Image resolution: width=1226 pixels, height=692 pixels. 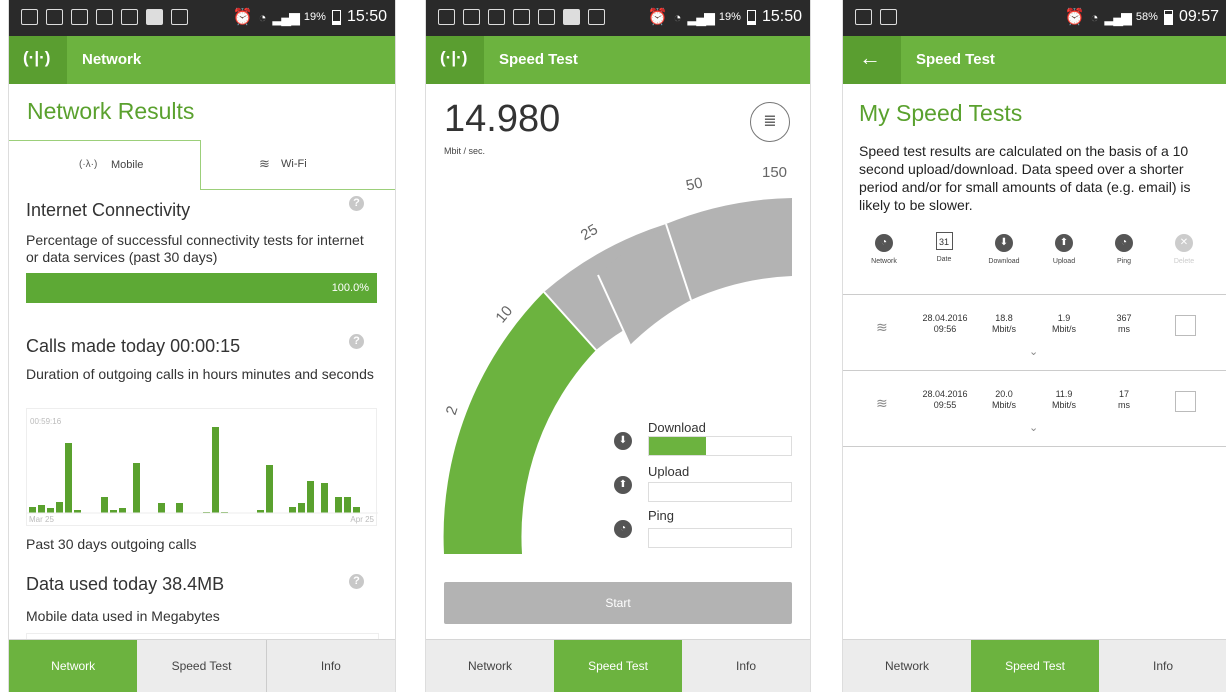 What do you see at coordinates (108, 210) in the screenshot?
I see `section-title: Internet Connectivity` at bounding box center [108, 210].